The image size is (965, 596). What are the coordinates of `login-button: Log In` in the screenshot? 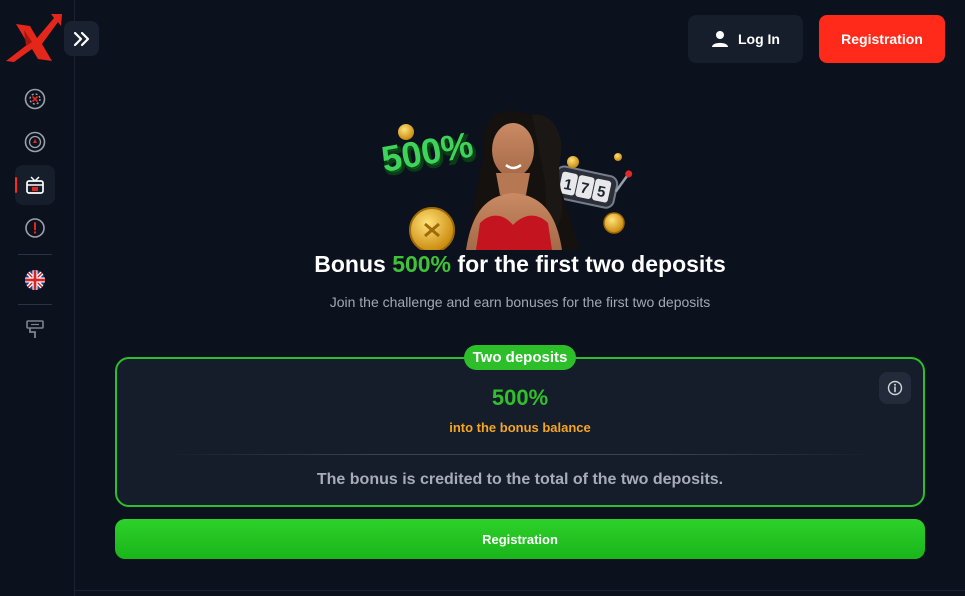 It's located at (745, 39).